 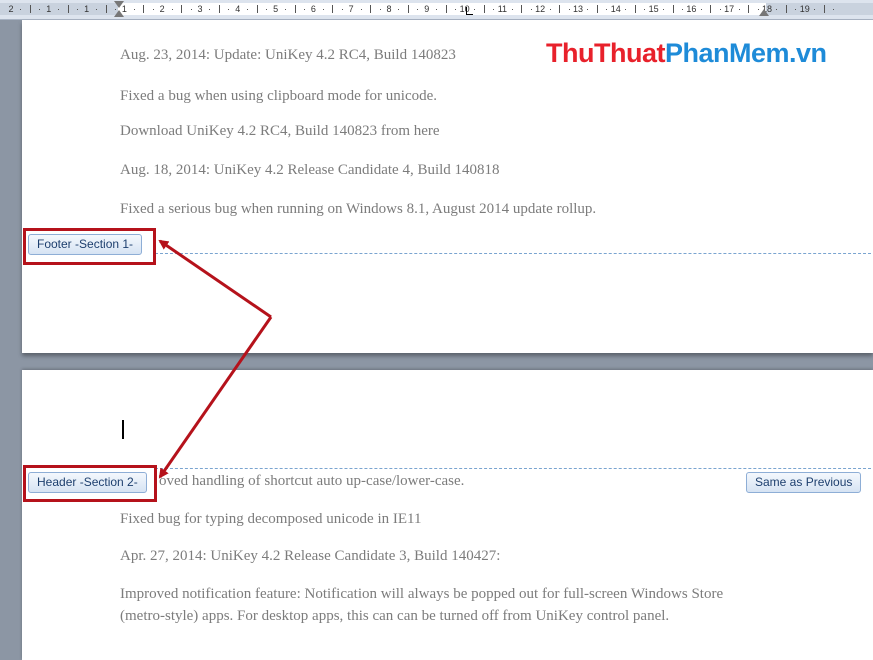 I want to click on text-cursor, so click(x=123, y=429).